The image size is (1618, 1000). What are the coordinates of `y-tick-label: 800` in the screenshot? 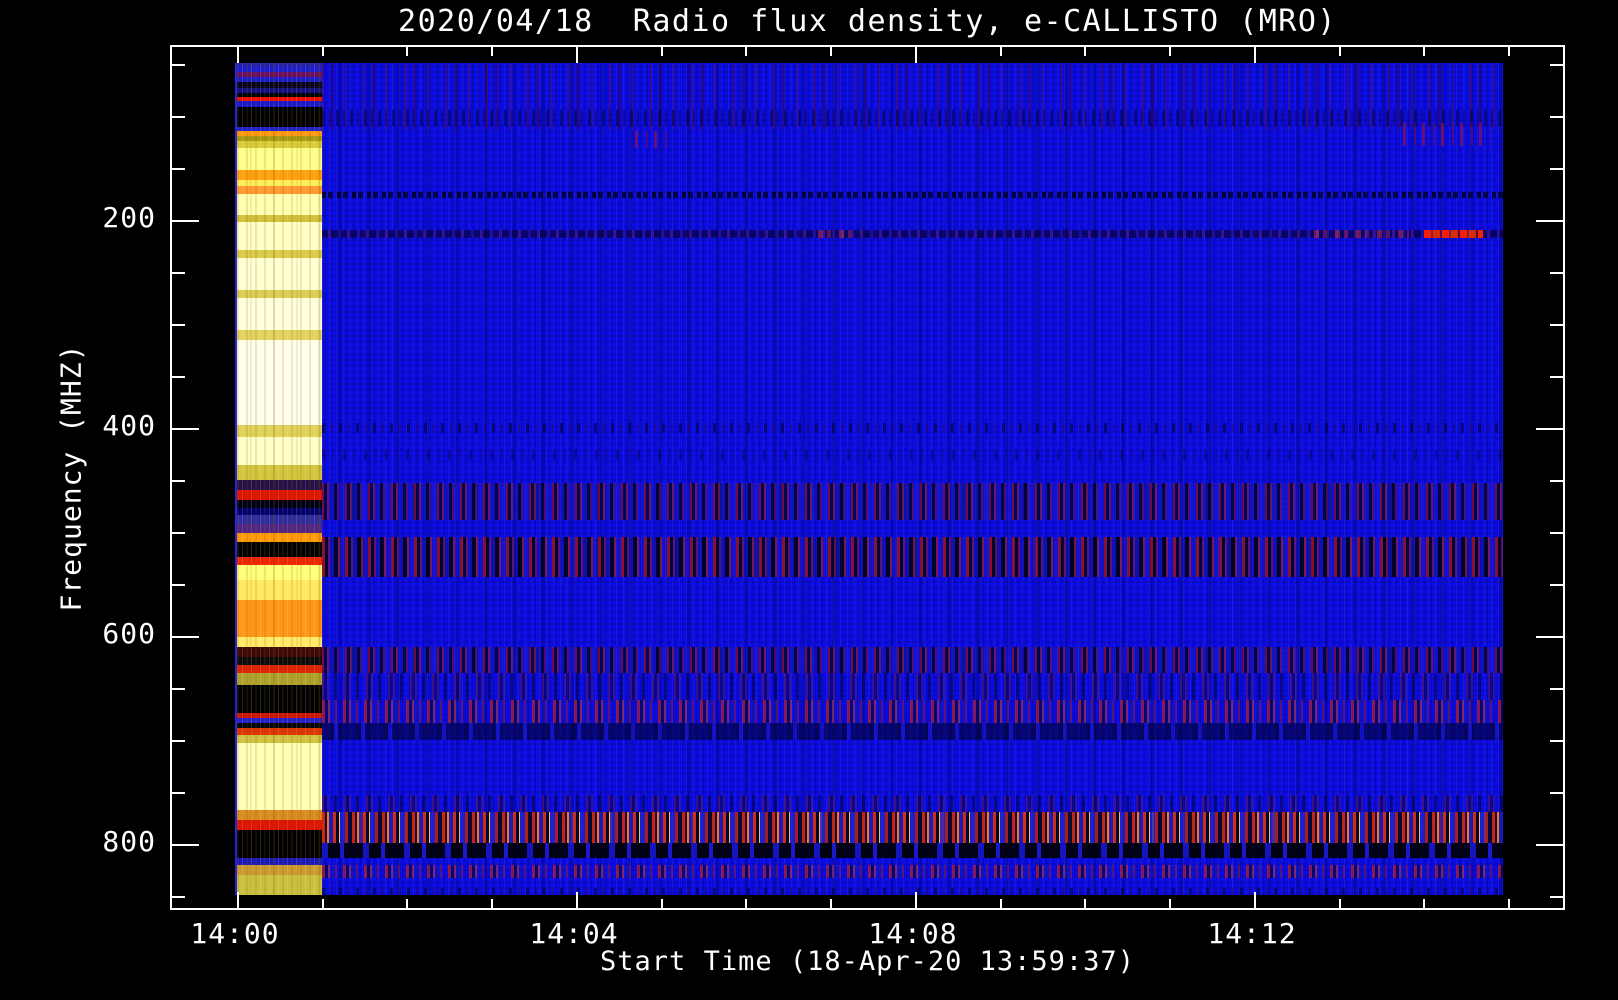 It's located at (129, 841).